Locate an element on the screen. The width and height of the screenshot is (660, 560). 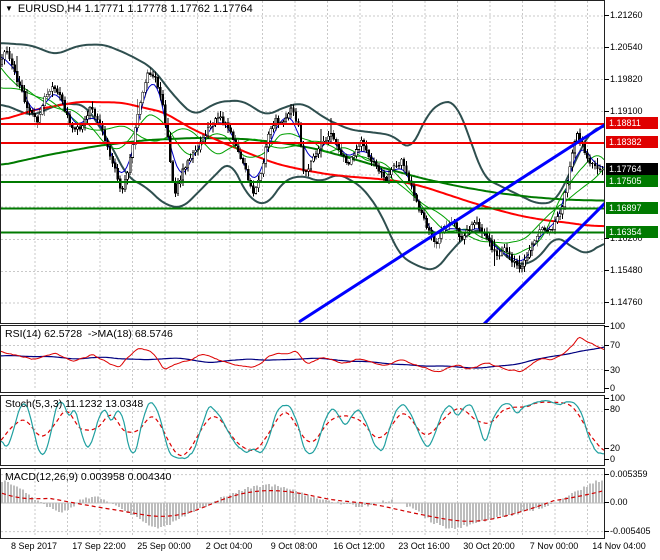
support-badge: 1.16354 is located at coordinates (632, 232).